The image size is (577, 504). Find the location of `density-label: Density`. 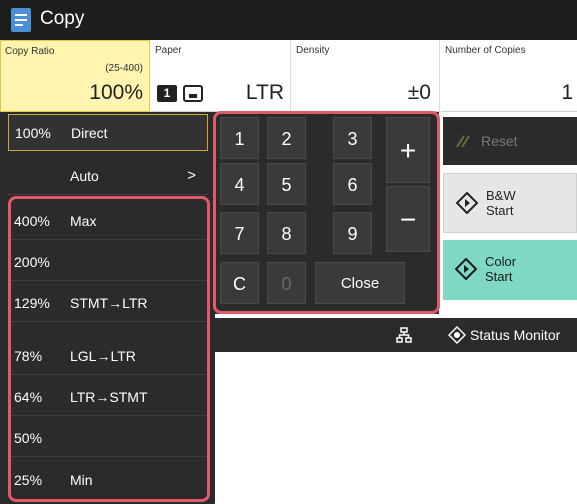

density-label: Density is located at coordinates (313, 50).